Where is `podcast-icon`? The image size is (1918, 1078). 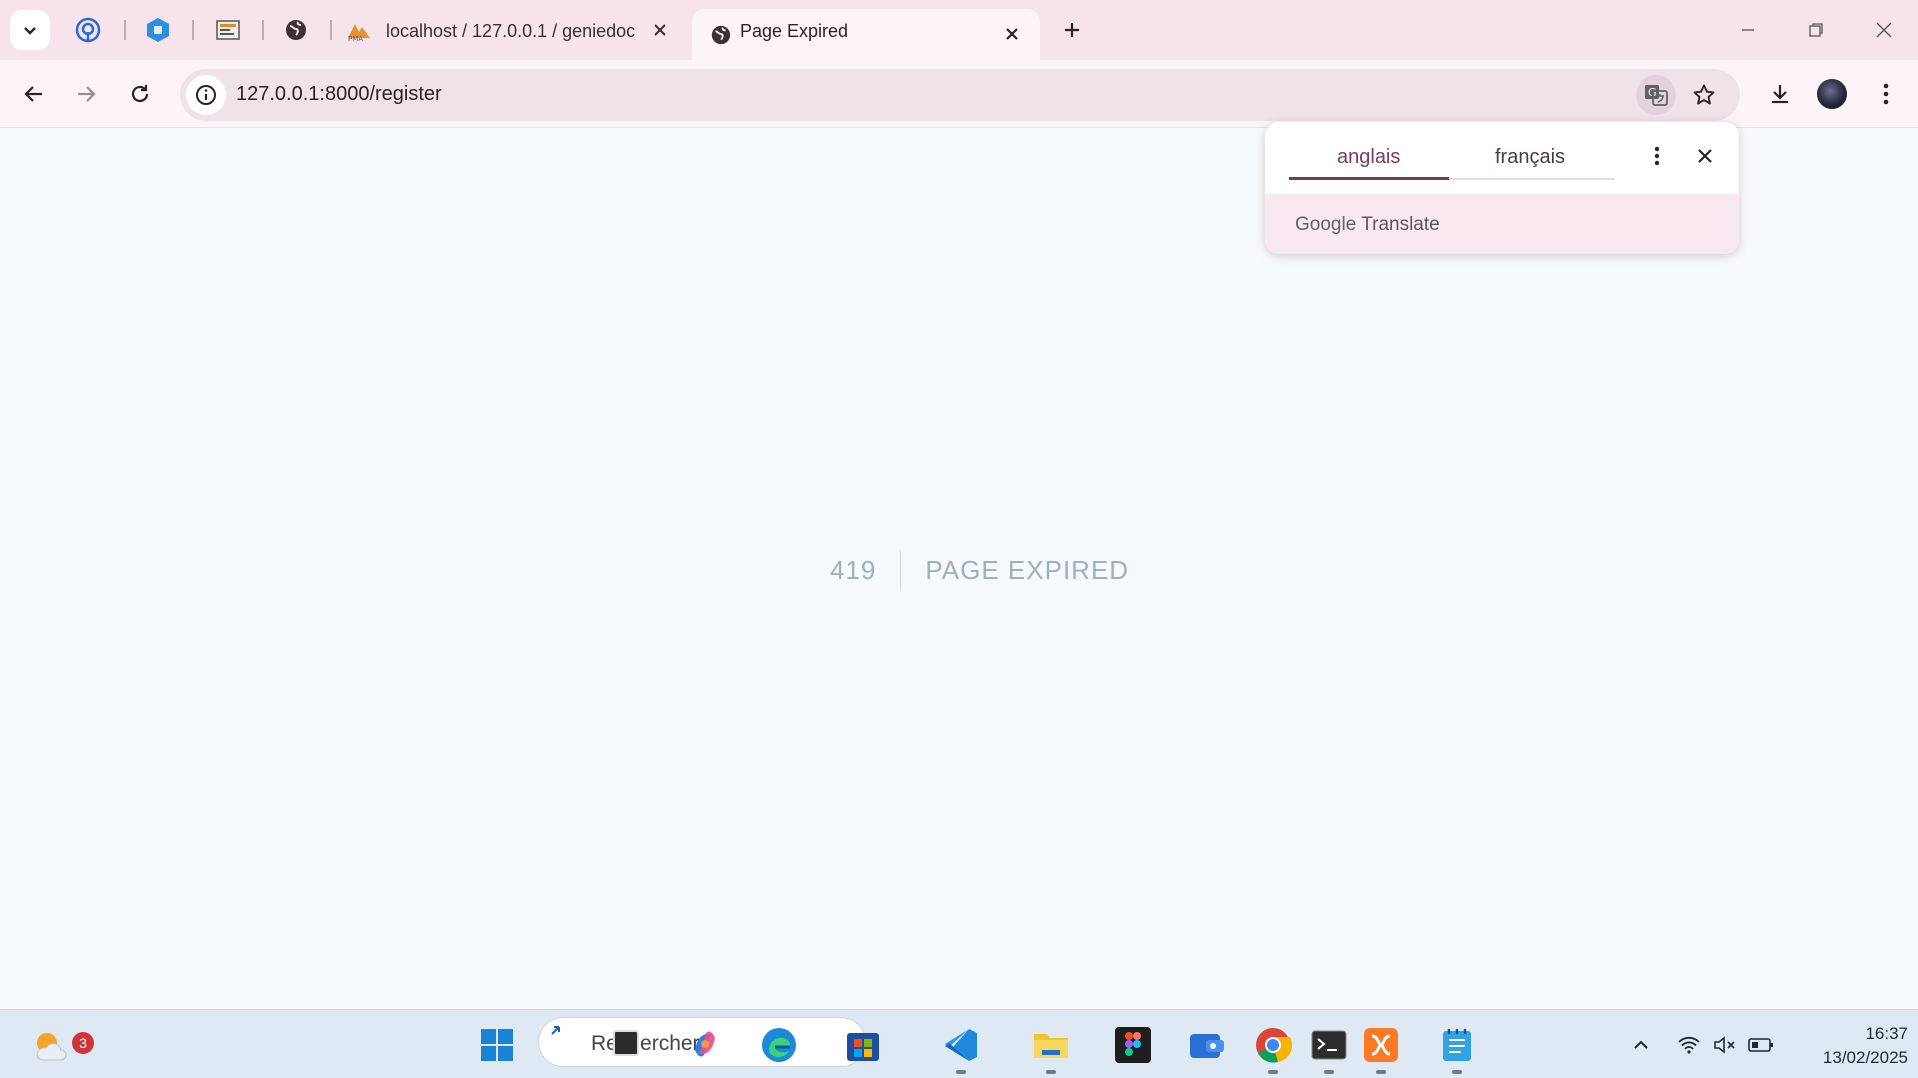 podcast-icon is located at coordinates (88, 30).